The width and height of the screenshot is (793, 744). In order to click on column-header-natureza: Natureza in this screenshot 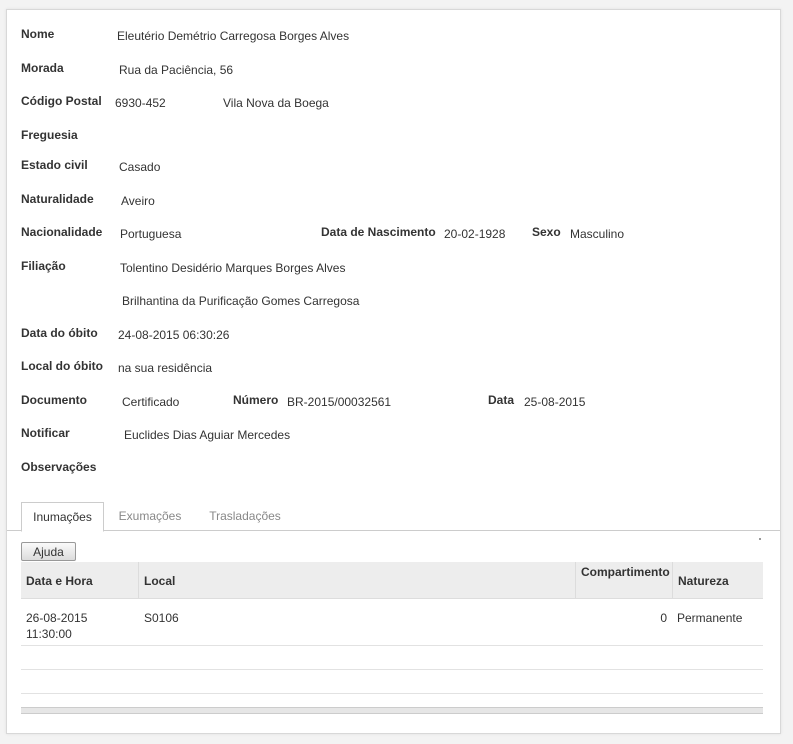, I will do `click(703, 581)`.